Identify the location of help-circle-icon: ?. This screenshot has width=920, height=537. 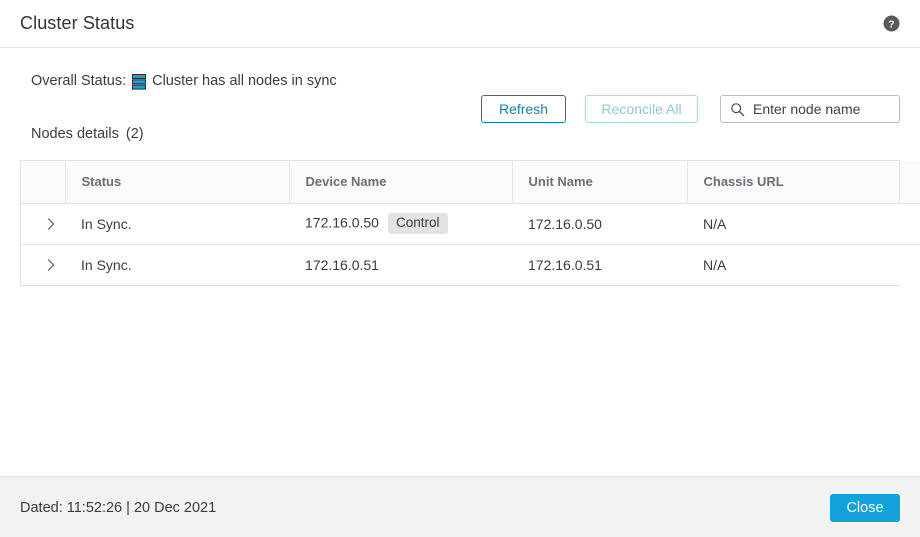
(891, 23).